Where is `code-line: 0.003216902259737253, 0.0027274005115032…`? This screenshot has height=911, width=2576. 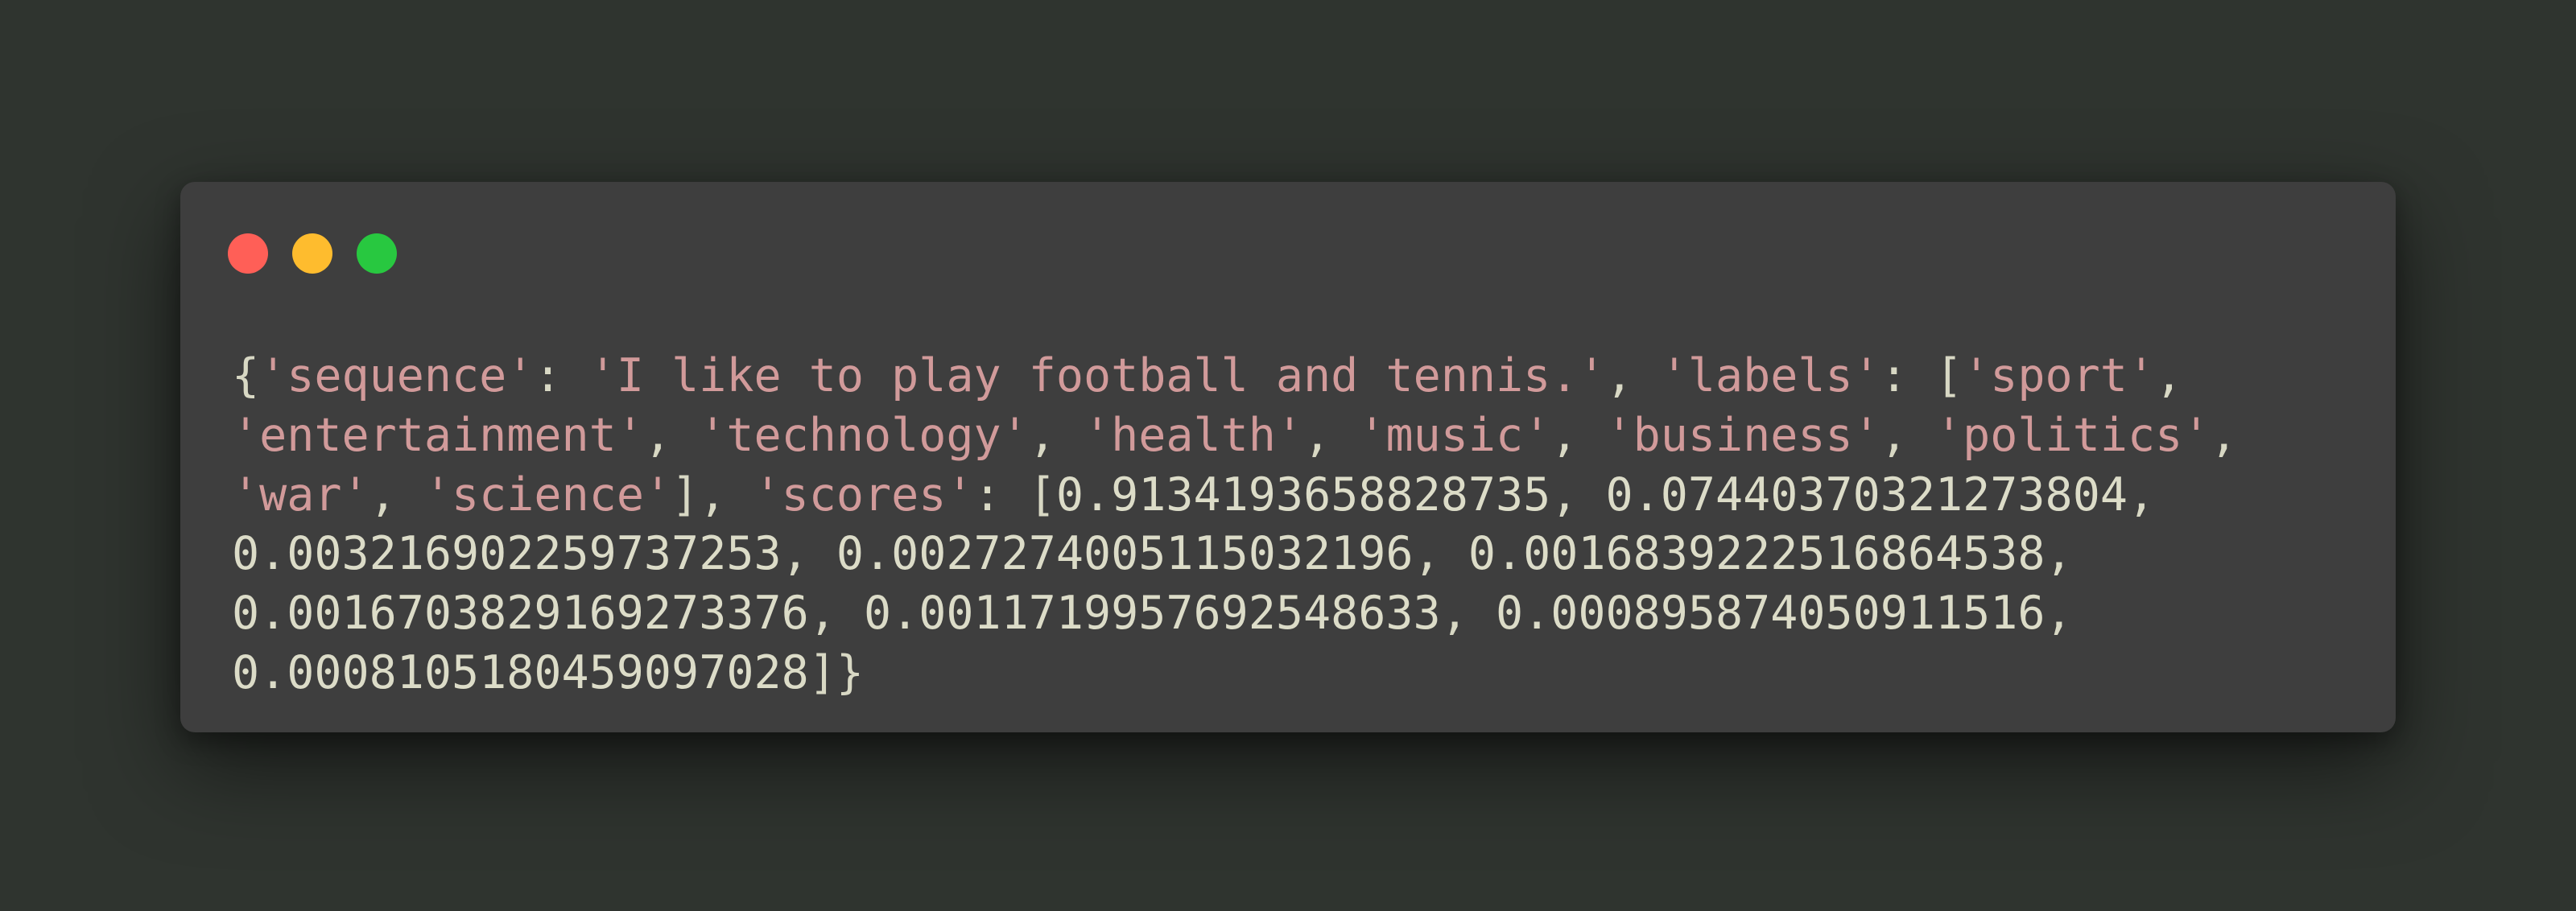
code-line: 0.003216902259737253, 0.0027274005115032… is located at coordinates (1234, 554).